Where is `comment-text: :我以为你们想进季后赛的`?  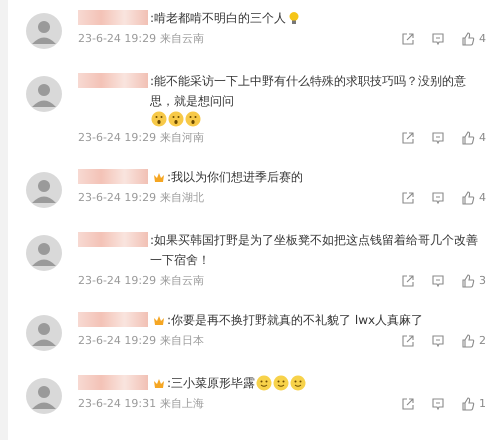 comment-text: :我以为你们想进季后赛的 is located at coordinates (235, 177).